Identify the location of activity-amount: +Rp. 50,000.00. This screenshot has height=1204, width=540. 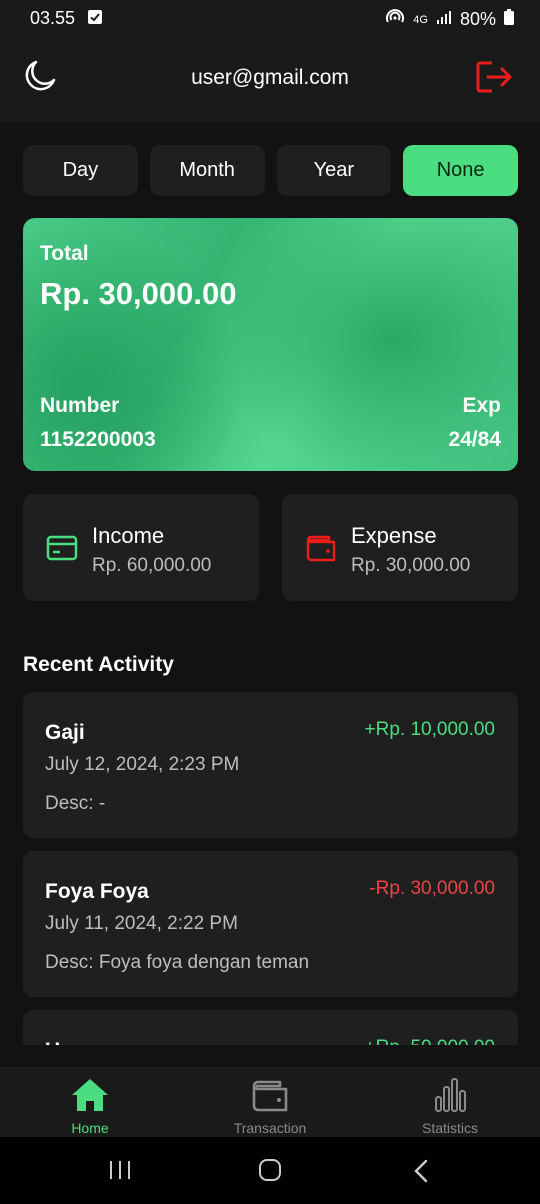
(430, 1041).